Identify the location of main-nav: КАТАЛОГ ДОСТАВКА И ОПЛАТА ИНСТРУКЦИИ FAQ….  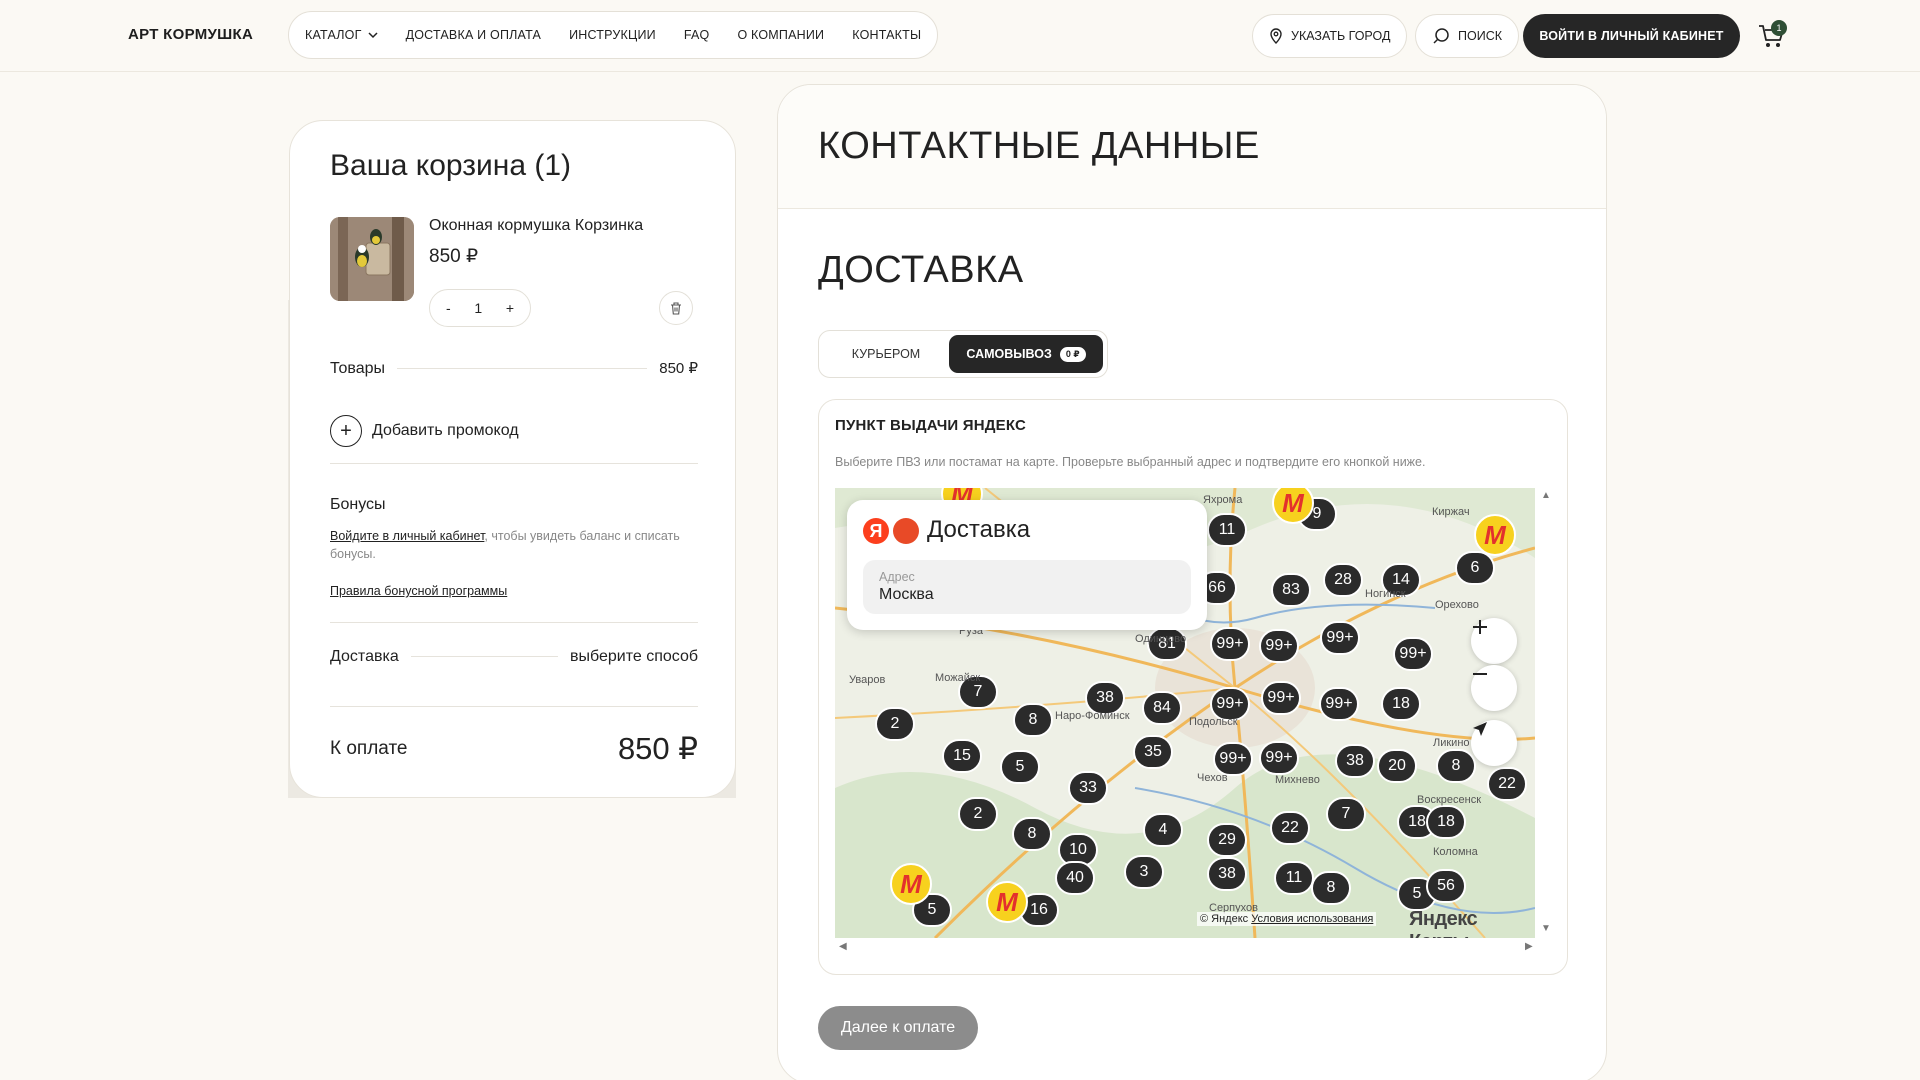
(613, 35).